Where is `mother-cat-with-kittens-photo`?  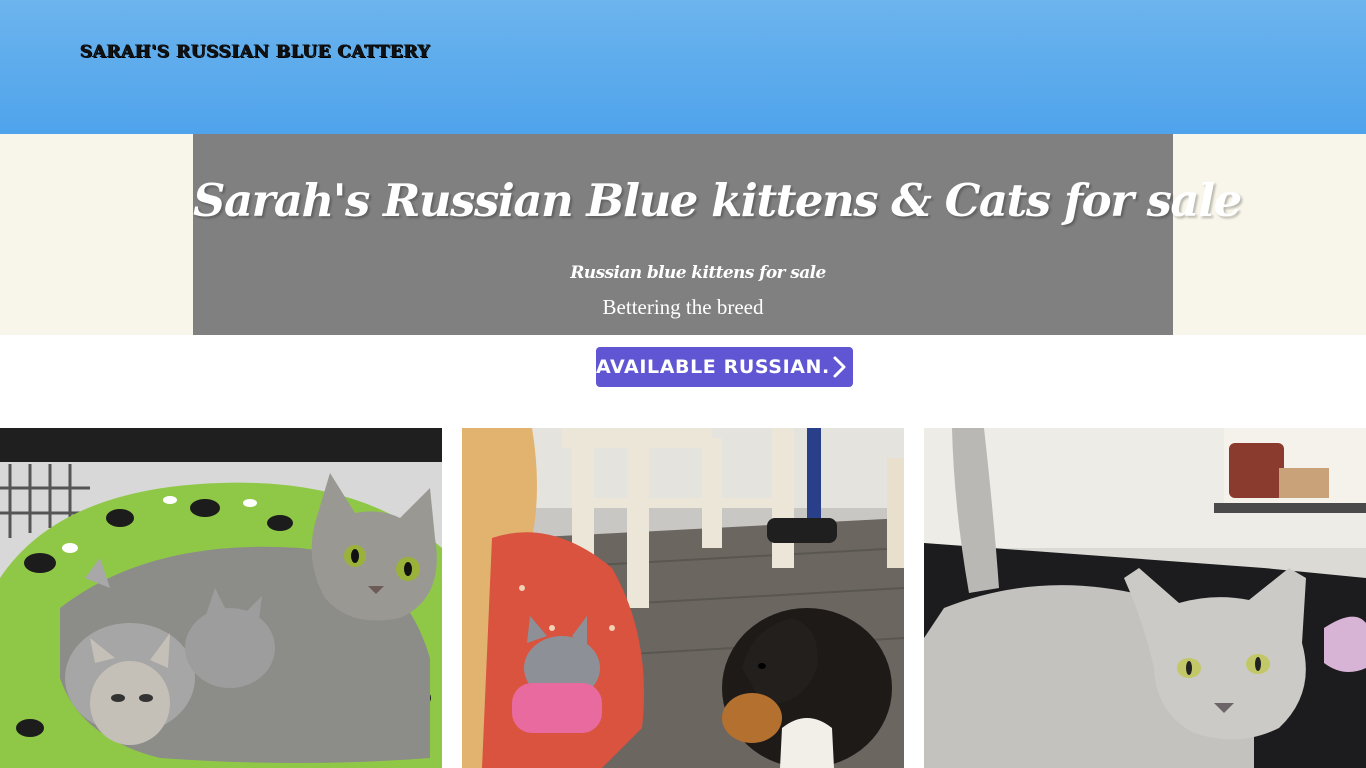 mother-cat-with-kittens-photo is located at coordinates (221, 598).